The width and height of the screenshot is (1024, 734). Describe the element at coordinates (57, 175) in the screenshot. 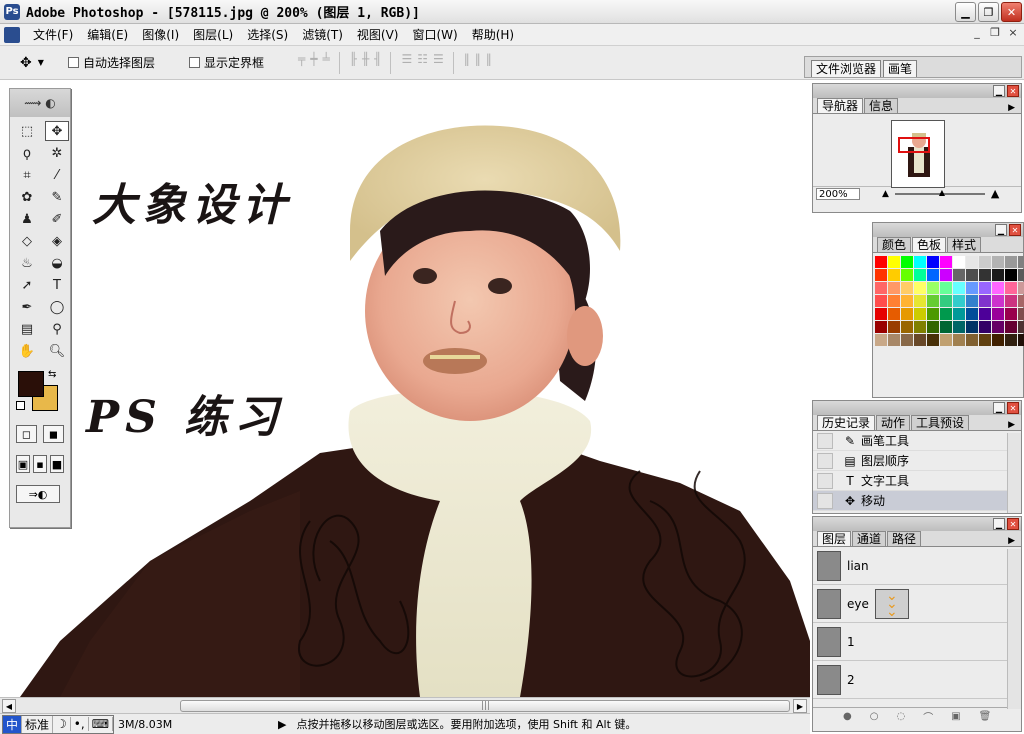

I see `slice-tool-icon: ⁄` at that location.